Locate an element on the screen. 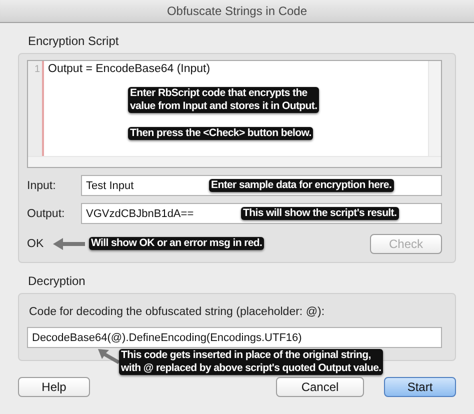  annotation-text: Then press the <Check> button below. is located at coordinates (221, 133).